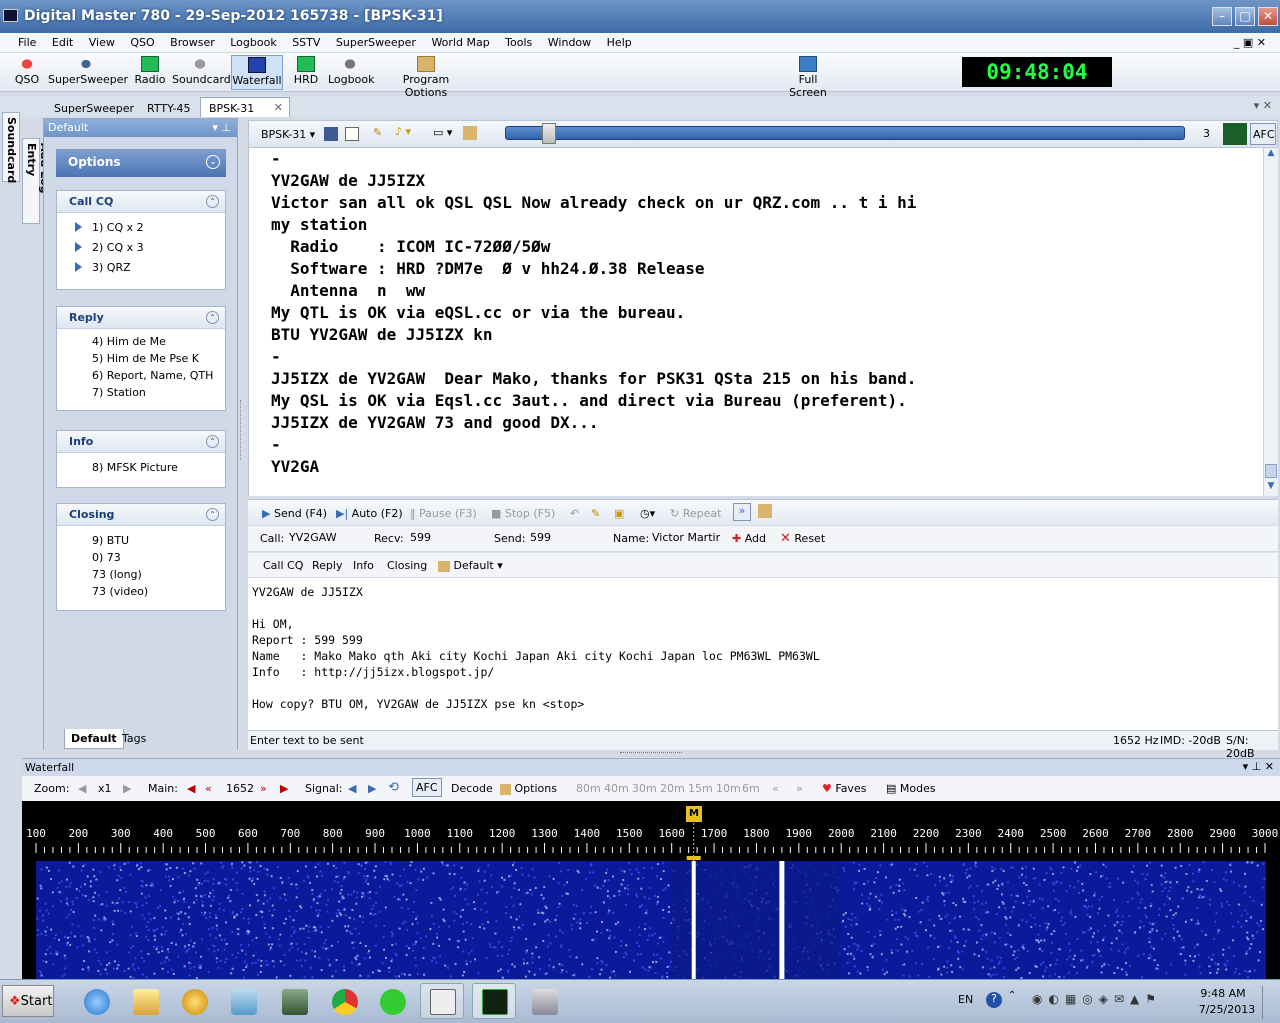 This screenshot has width=1280, height=1023. Describe the element at coordinates (245, 107) in the screenshot. I see `tab-bpsk-31: BPSK-31 ✕` at that location.